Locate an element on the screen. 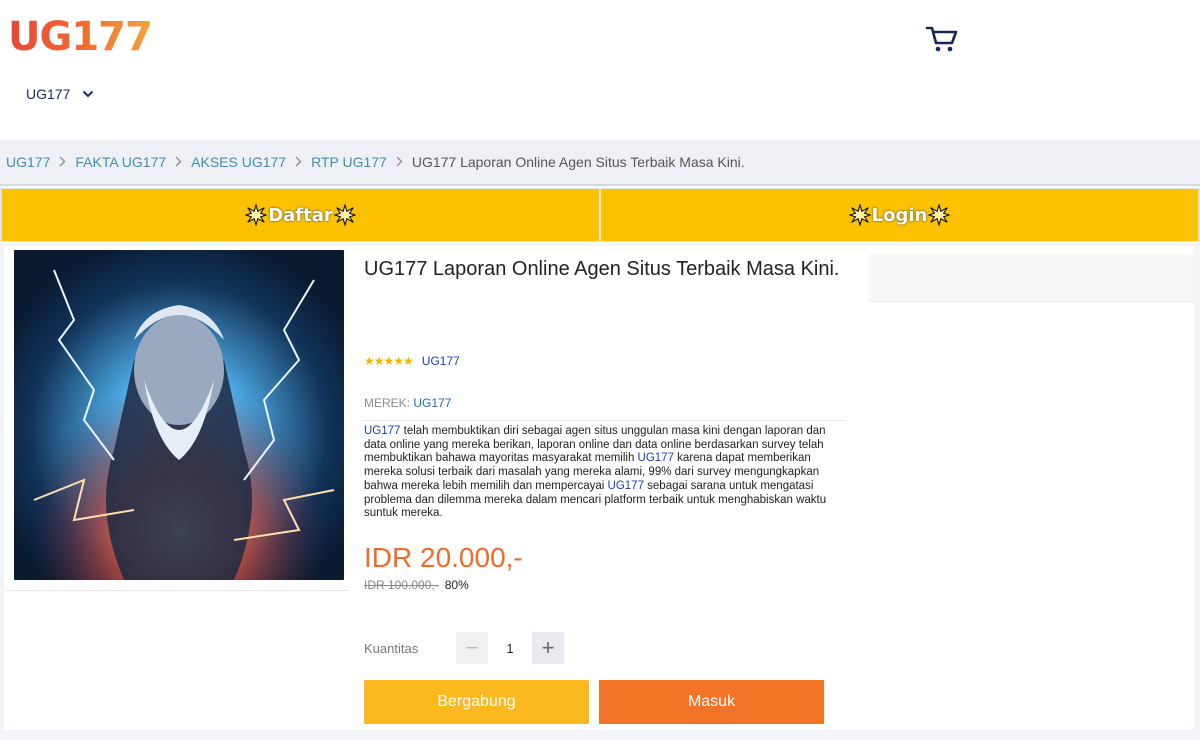  brand-label: MEREK: is located at coordinates (389, 403).